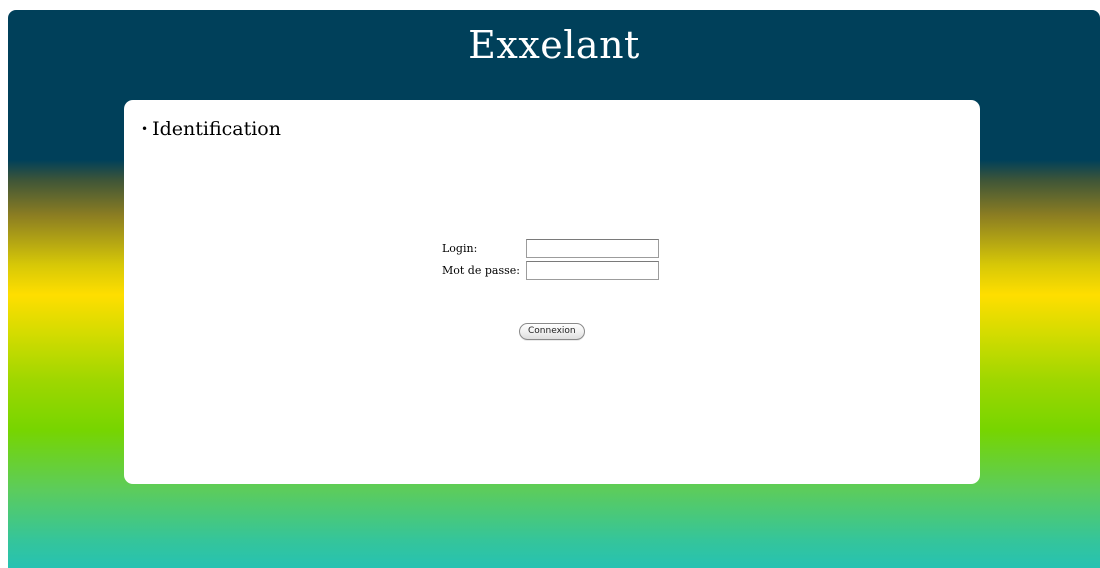 The image size is (1100, 568). I want to click on panel-heading-text: Identification, so click(216, 129).